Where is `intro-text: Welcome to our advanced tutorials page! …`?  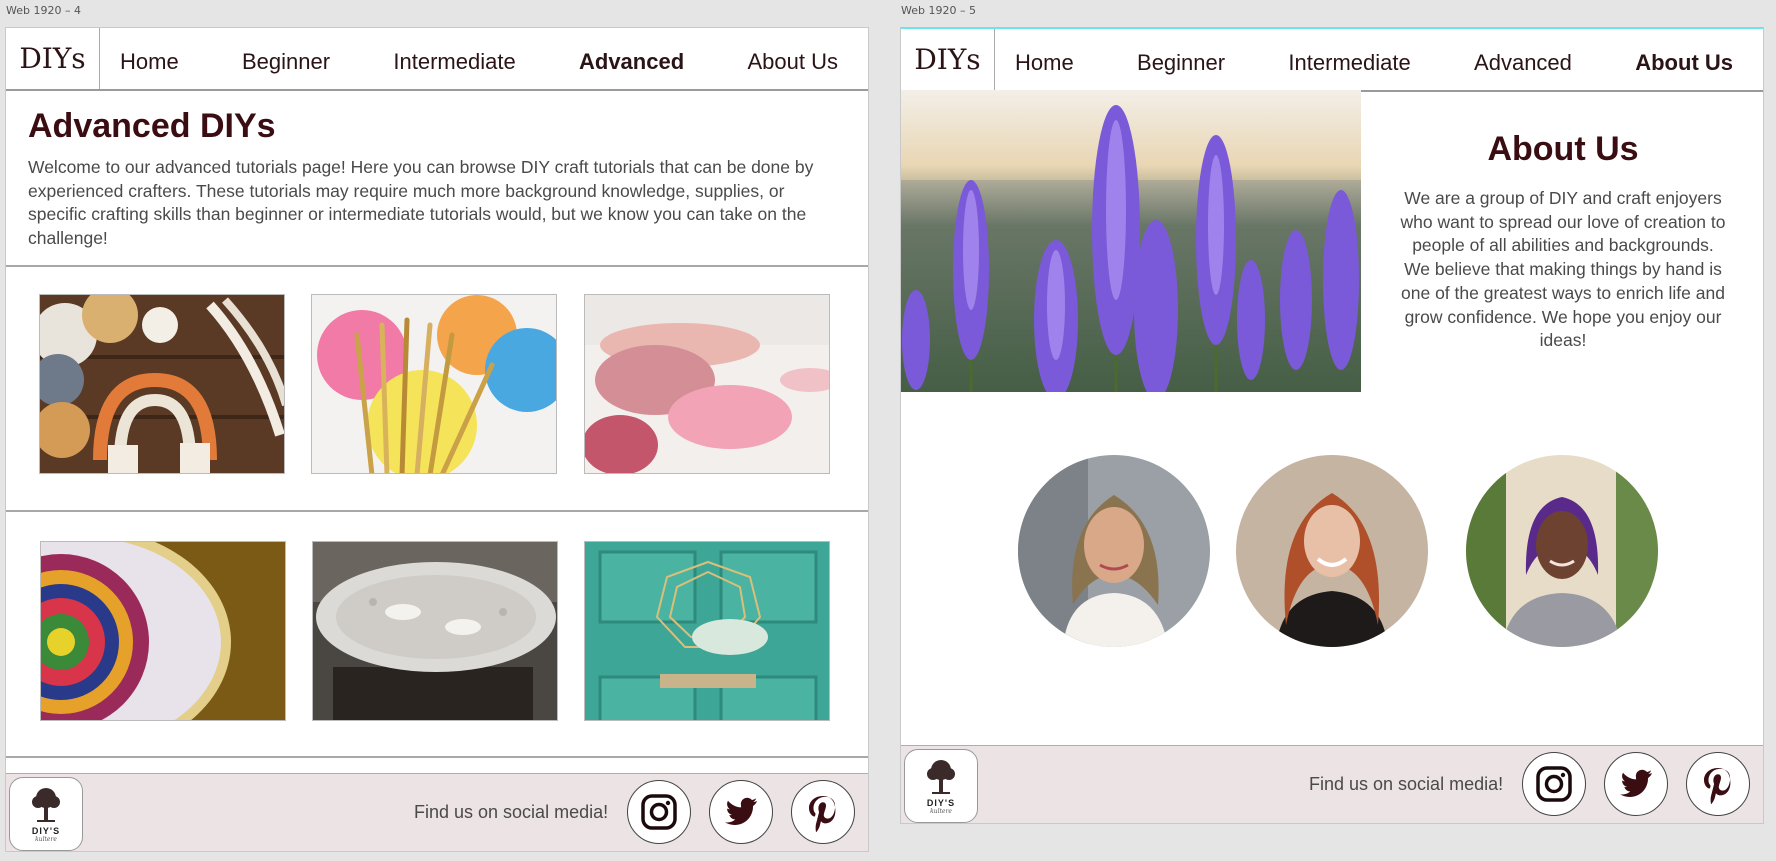
intro-text: Welcome to our advanced tutorials page! … is located at coordinates (421, 202).